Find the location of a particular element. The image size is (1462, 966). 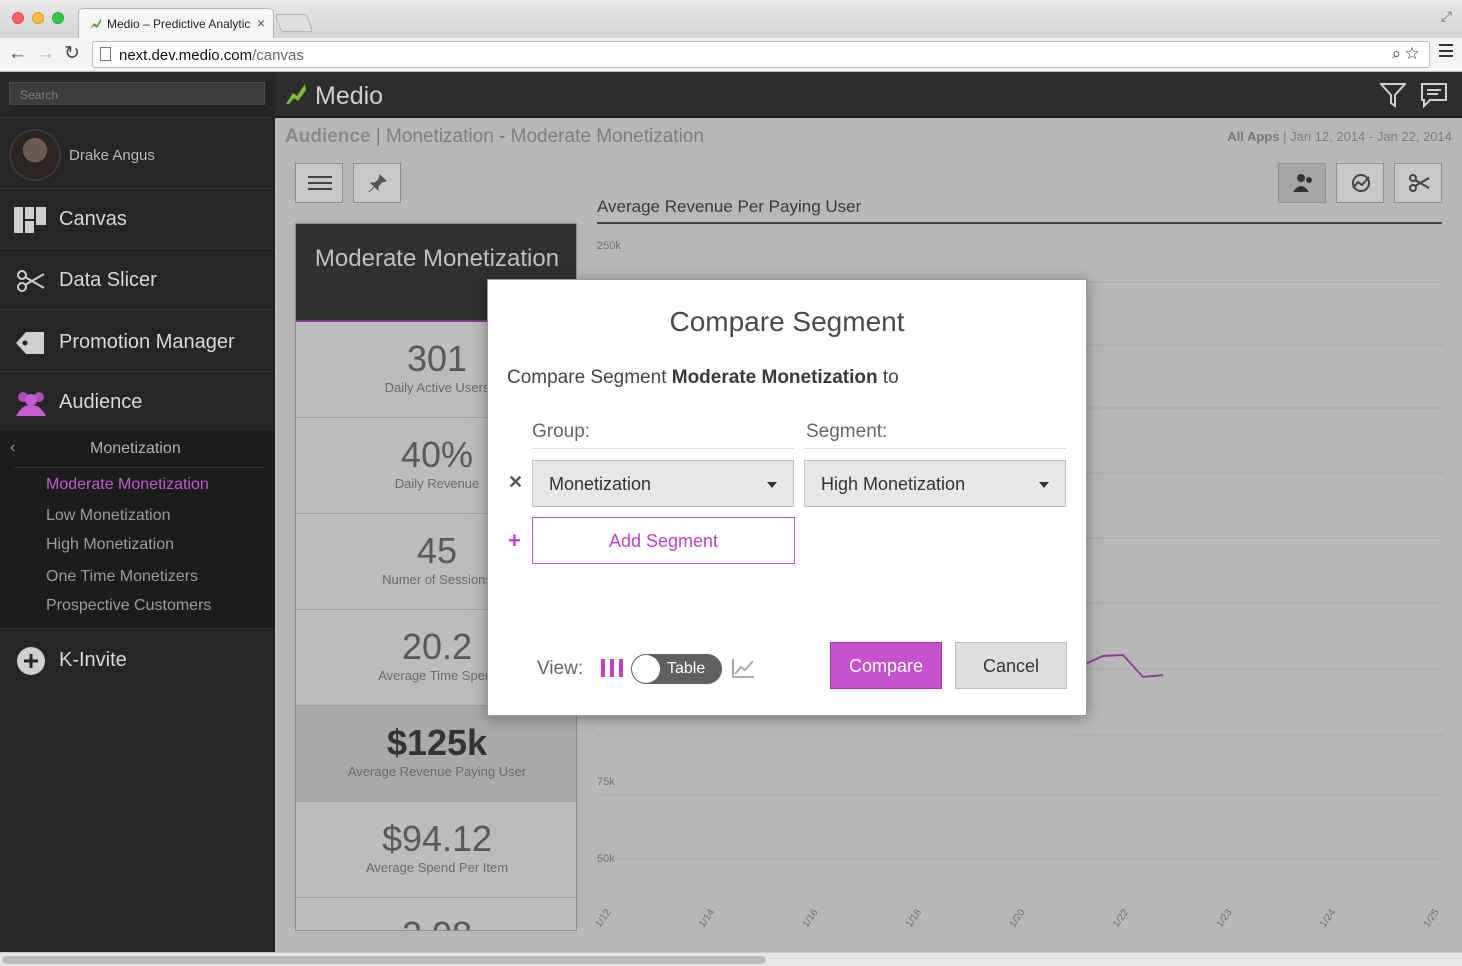

segment-label: Segment: is located at coordinates (847, 431).